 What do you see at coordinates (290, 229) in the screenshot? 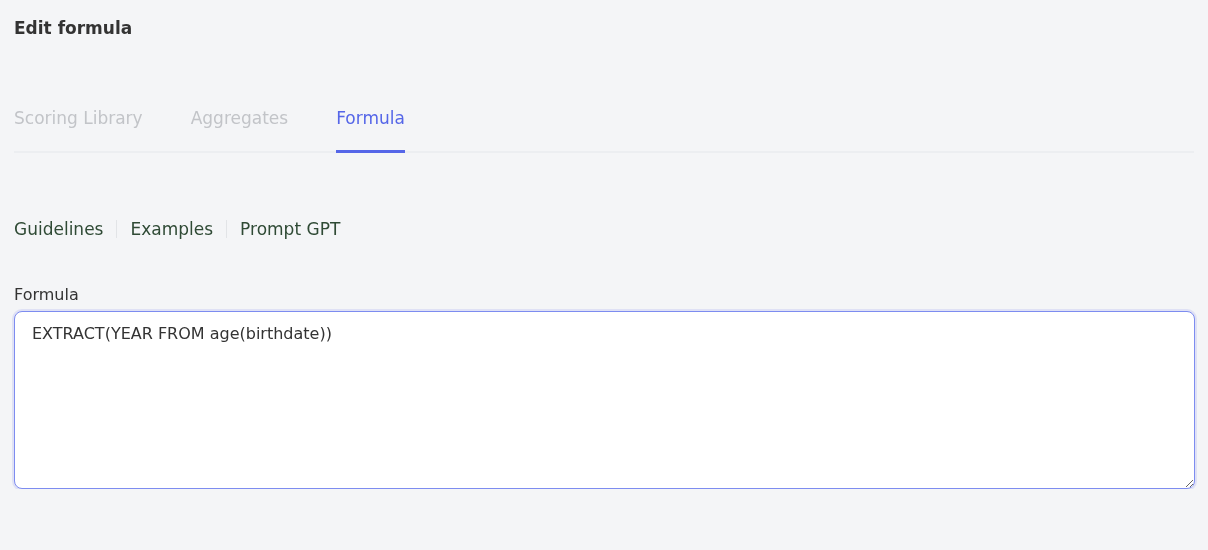
I see `help-link: Prompt GPT` at bounding box center [290, 229].